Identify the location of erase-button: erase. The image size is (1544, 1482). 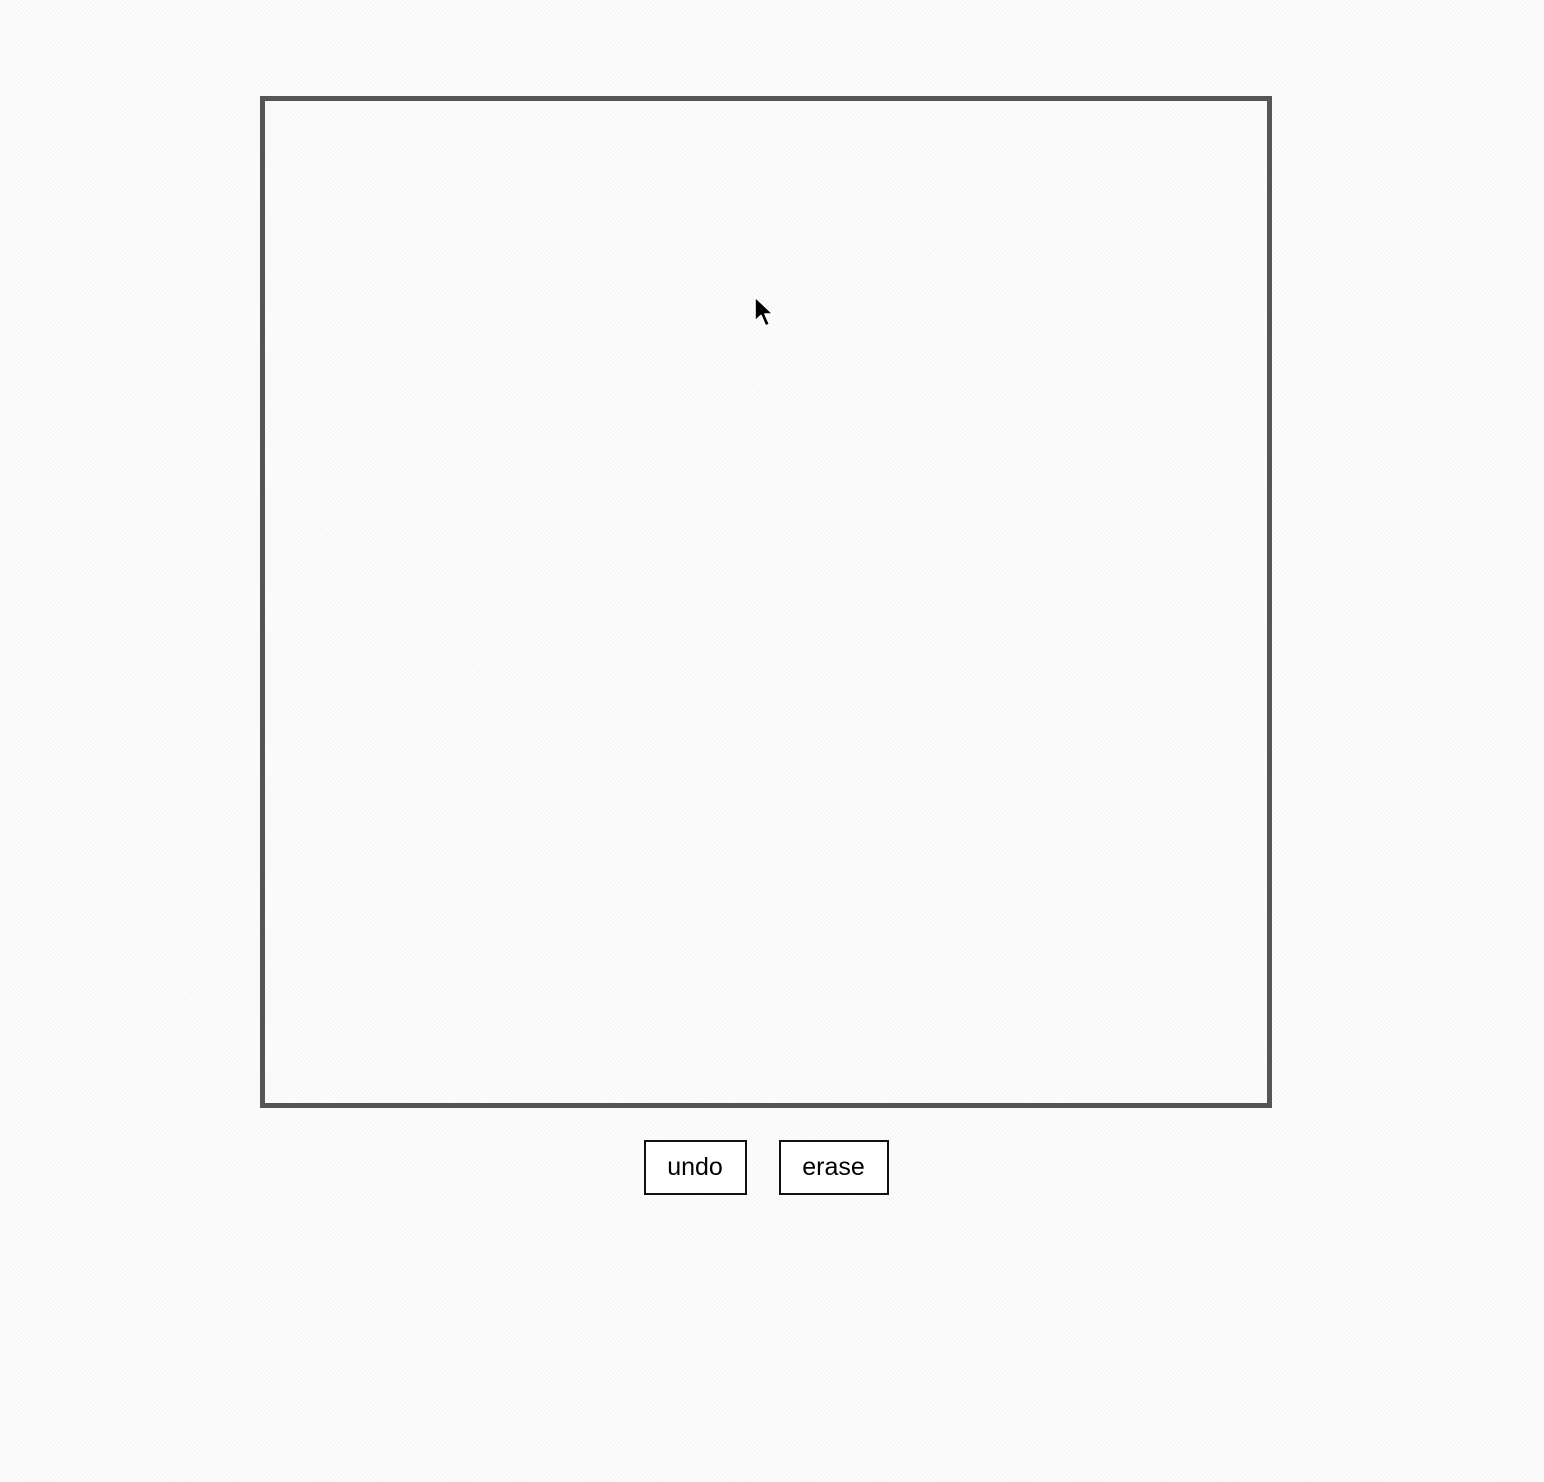
(833, 1167).